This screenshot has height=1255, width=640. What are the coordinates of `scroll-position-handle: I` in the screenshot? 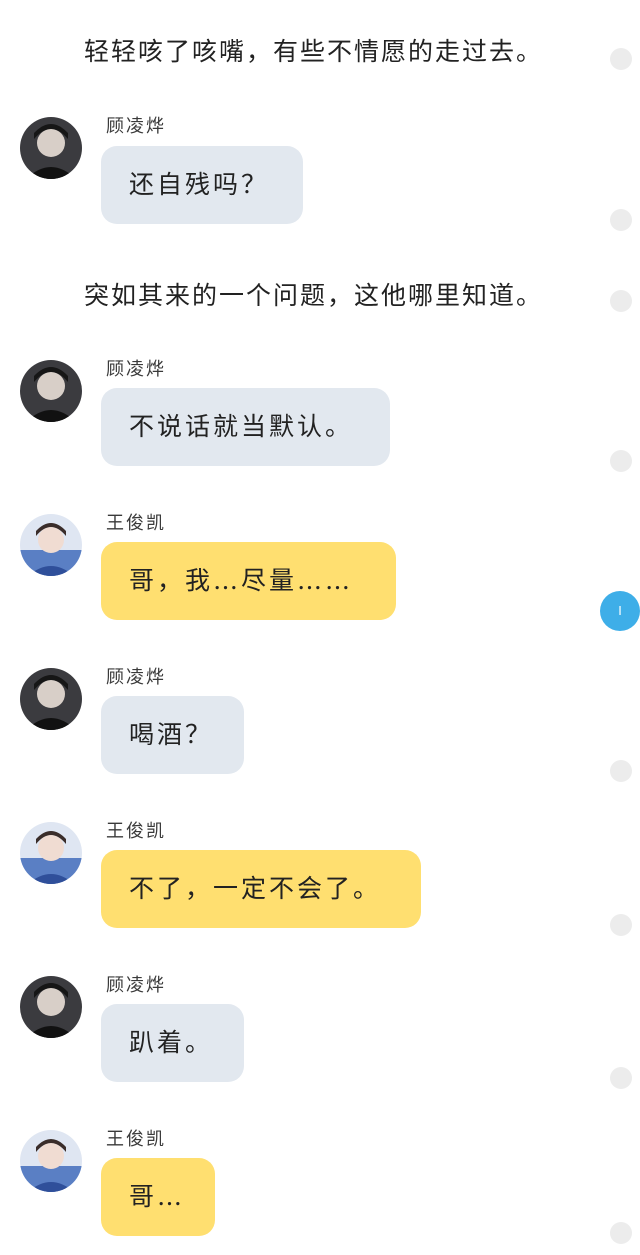 It's located at (620, 611).